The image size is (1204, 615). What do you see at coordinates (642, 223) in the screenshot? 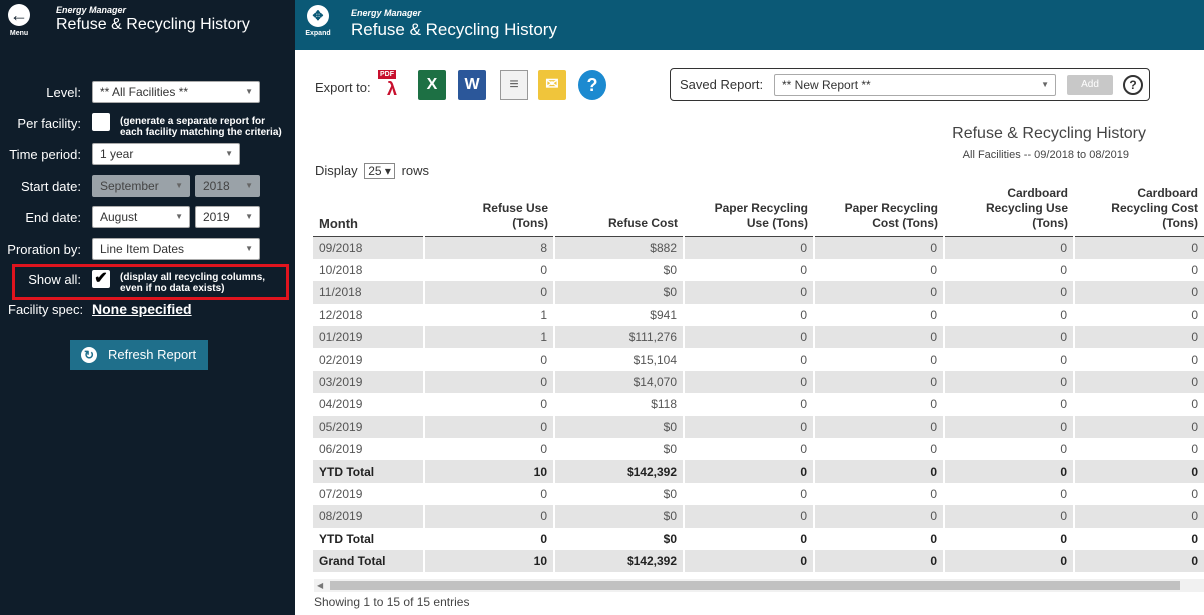
I see `column-header-line: Refuse Cost` at bounding box center [642, 223].